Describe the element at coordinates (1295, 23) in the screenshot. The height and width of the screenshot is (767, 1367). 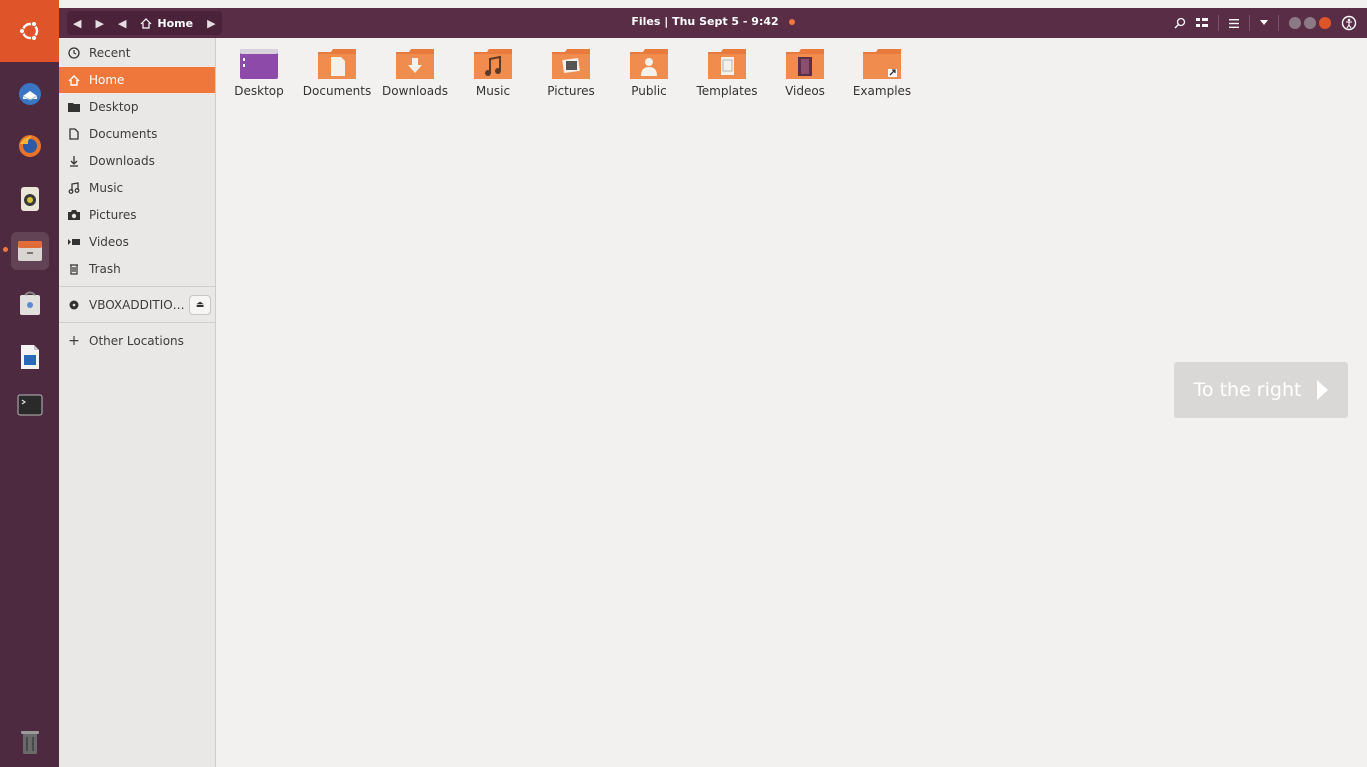
I see `minimize-button` at that location.